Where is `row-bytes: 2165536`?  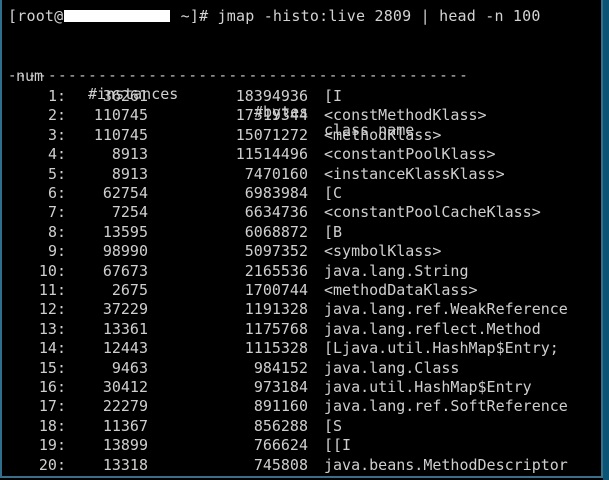 row-bytes: 2165536 is located at coordinates (276, 270).